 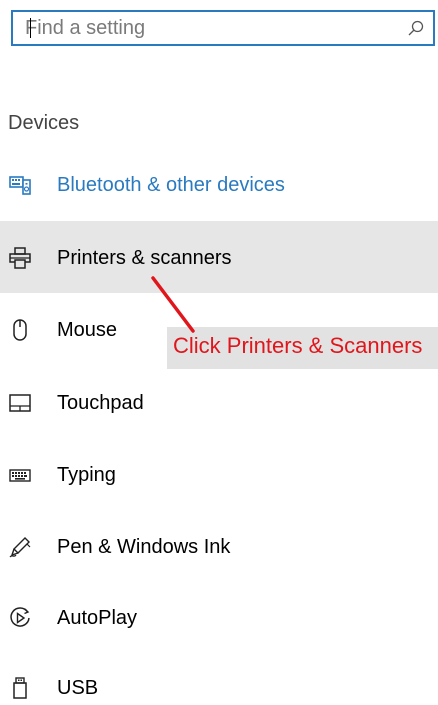 What do you see at coordinates (86, 475) in the screenshot?
I see `nav-label: Typing` at bounding box center [86, 475].